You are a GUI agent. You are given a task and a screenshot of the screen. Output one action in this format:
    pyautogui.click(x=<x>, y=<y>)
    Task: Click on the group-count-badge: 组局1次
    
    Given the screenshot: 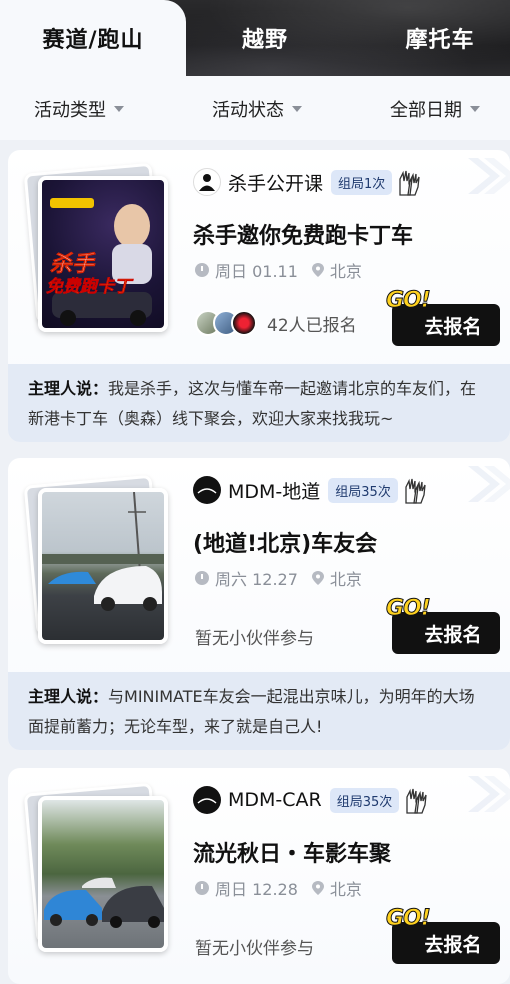 What is the action you would take?
    pyautogui.click(x=362, y=182)
    